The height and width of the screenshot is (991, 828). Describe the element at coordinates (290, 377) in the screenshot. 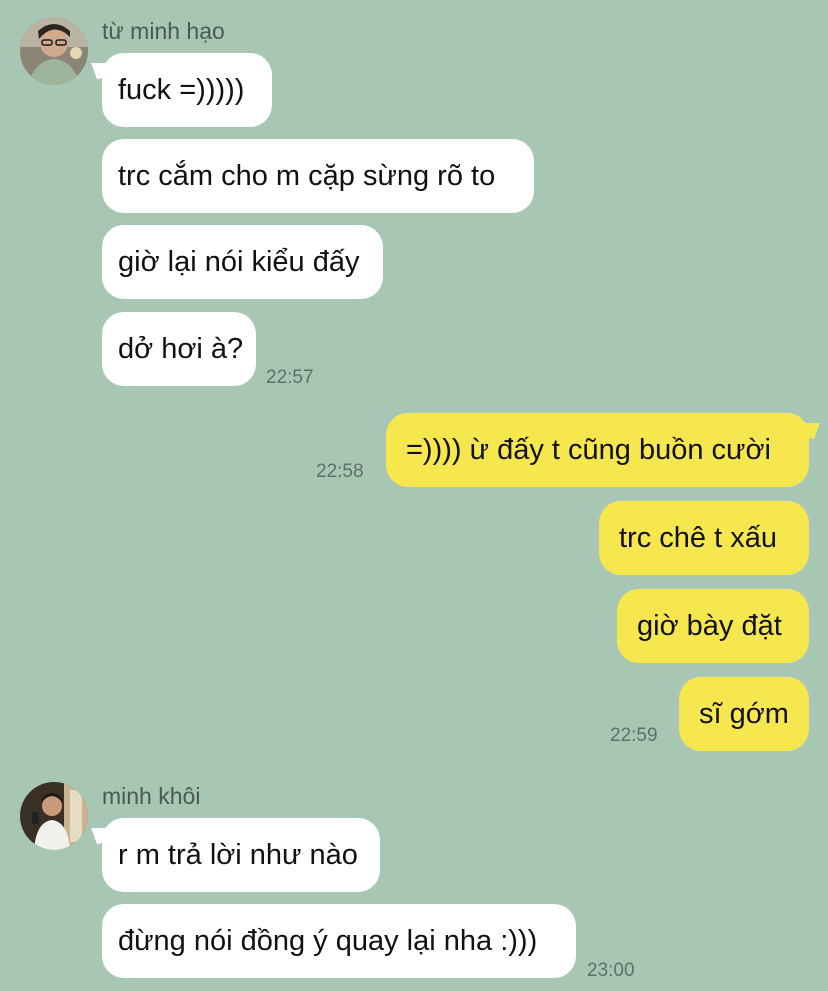

I see `message-timestamp: 22:57` at that location.